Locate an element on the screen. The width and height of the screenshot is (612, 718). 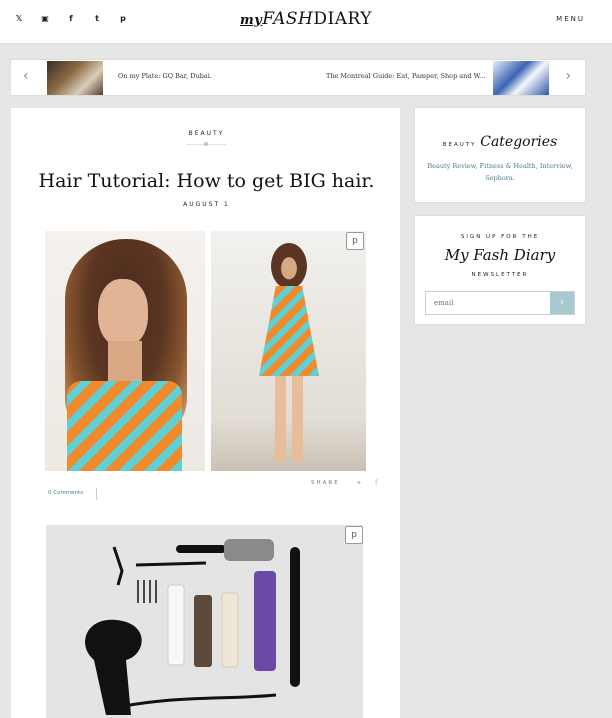
article-photo-fullbody is located at coordinates (288, 351).